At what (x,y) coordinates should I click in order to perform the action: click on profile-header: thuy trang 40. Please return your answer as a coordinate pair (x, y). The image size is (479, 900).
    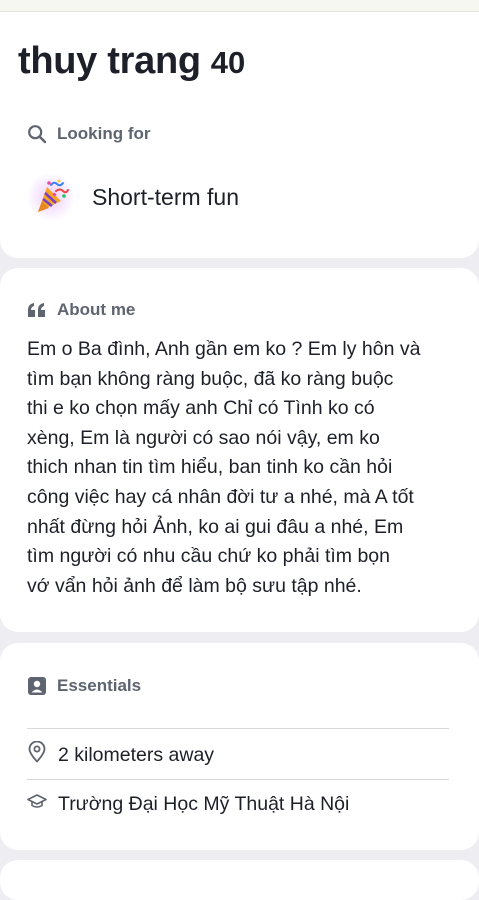
    Looking at the image, I should click on (131, 61).